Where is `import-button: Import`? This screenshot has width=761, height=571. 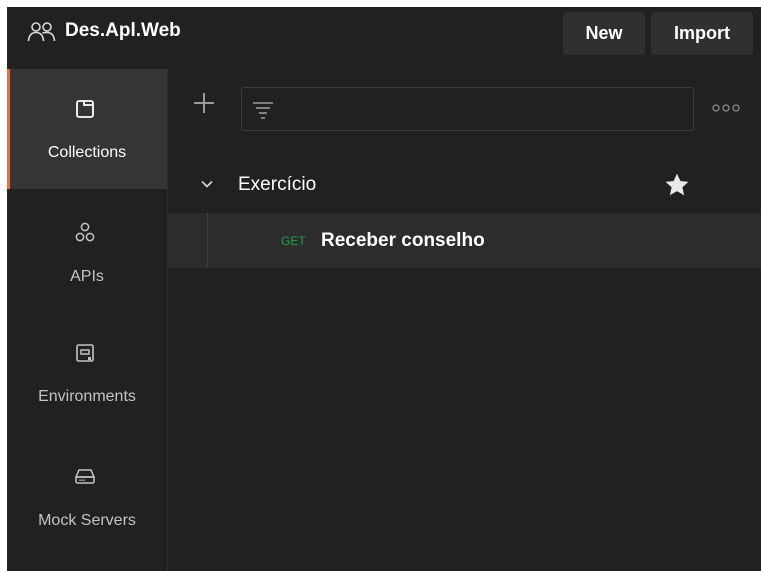
import-button: Import is located at coordinates (702, 33).